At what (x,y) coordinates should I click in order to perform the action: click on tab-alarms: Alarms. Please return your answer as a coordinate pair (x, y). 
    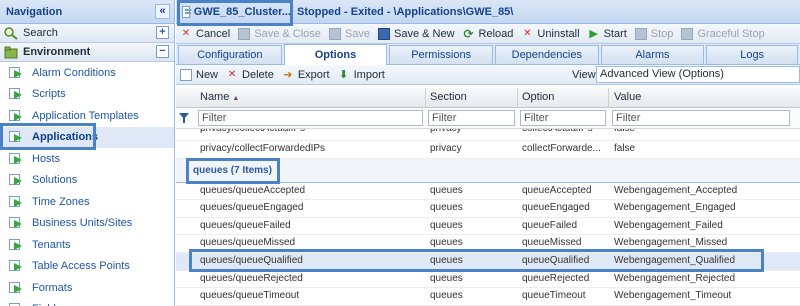
    Looking at the image, I should click on (652, 54).